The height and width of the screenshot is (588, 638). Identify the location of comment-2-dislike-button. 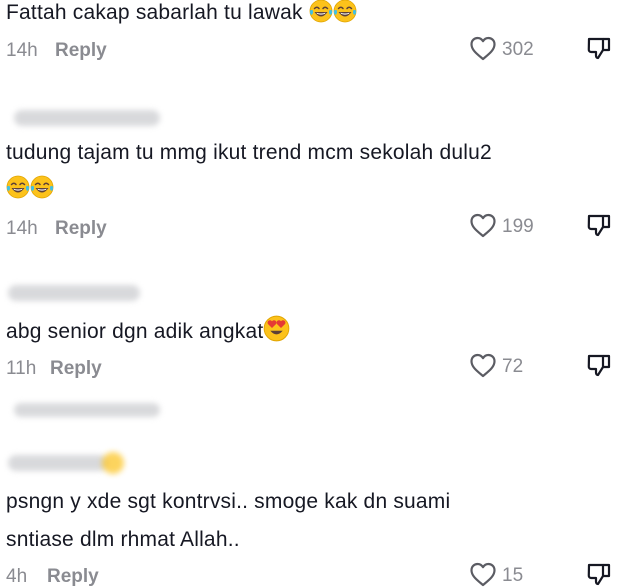
(599, 225).